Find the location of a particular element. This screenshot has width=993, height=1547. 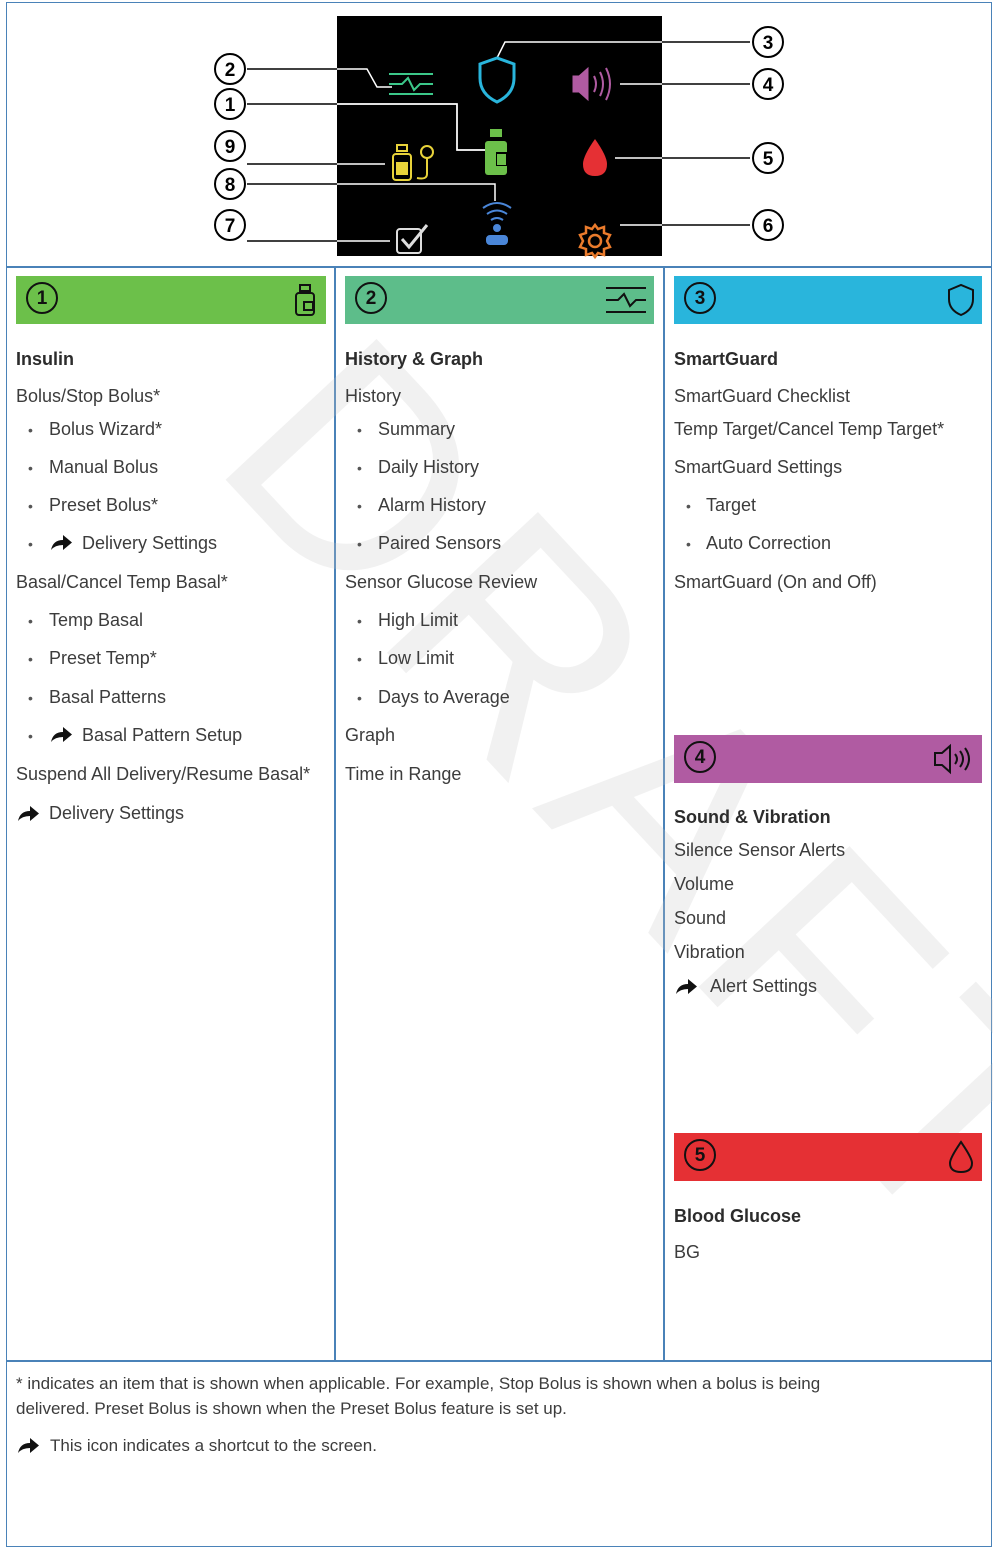

menu-item: Temp Target/Cancel Temp Target* is located at coordinates (809, 429).